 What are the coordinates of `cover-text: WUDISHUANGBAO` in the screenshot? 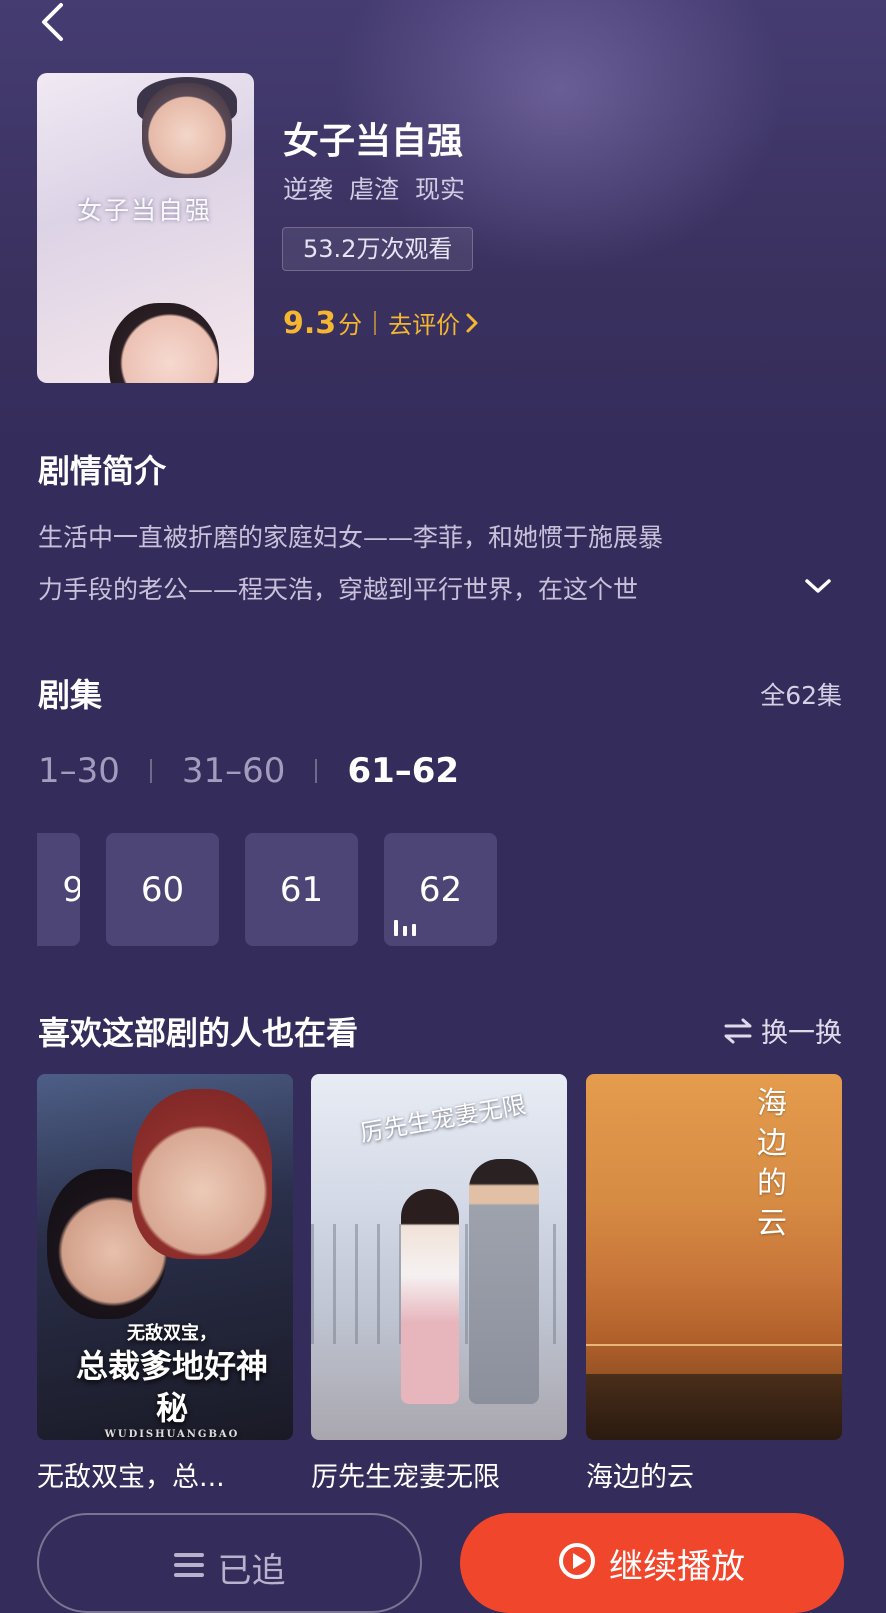 It's located at (172, 1434).